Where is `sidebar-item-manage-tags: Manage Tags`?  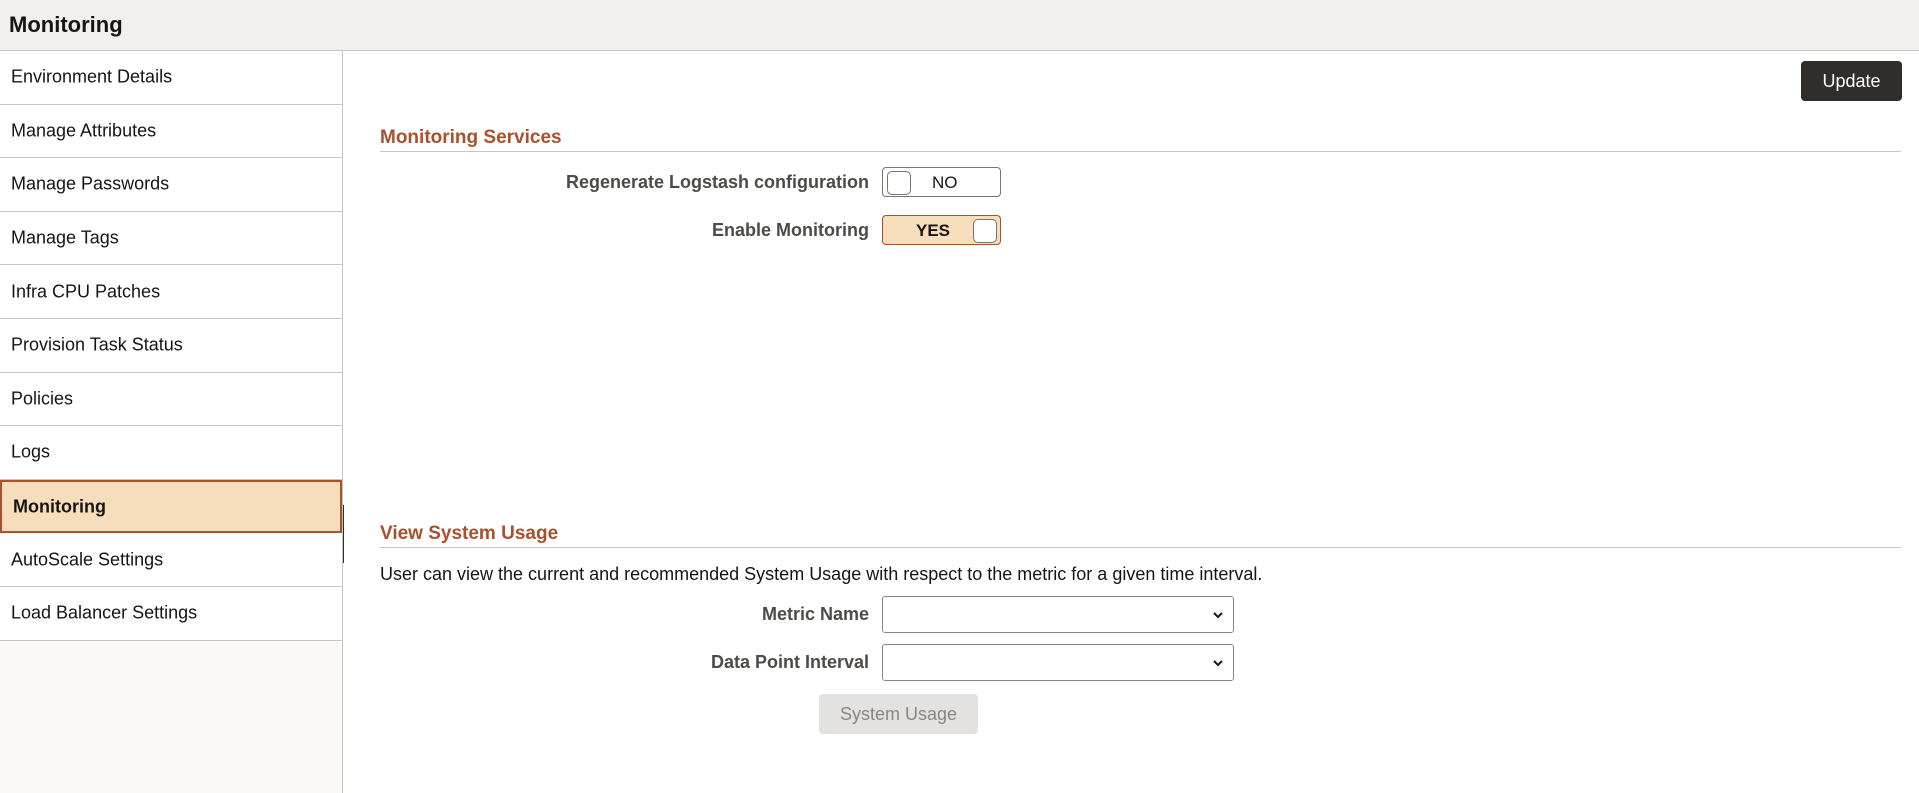
sidebar-item-manage-tags: Manage Tags is located at coordinates (171, 238).